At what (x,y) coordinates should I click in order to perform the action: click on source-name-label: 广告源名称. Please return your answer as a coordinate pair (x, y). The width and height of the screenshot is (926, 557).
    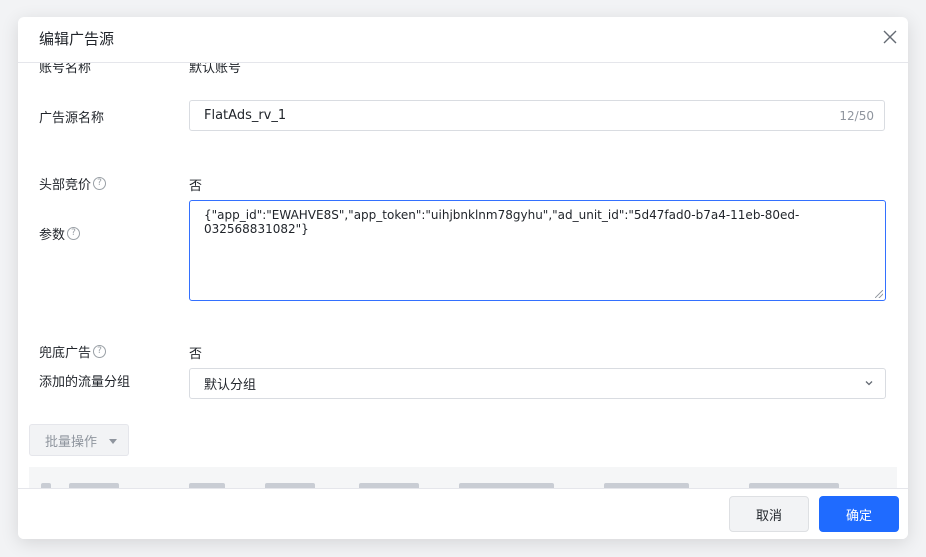
    Looking at the image, I should click on (72, 118).